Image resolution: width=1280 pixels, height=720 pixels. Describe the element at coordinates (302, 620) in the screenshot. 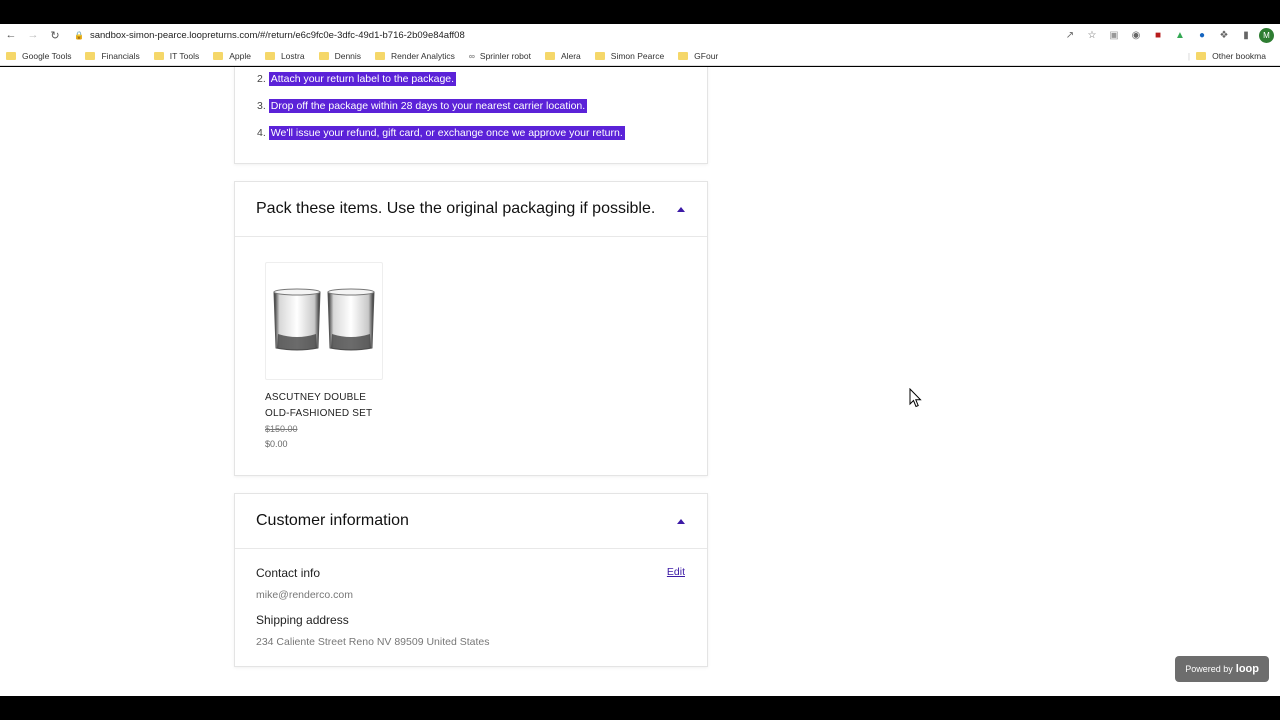

I see `shipping-address-label: Shipping address` at that location.